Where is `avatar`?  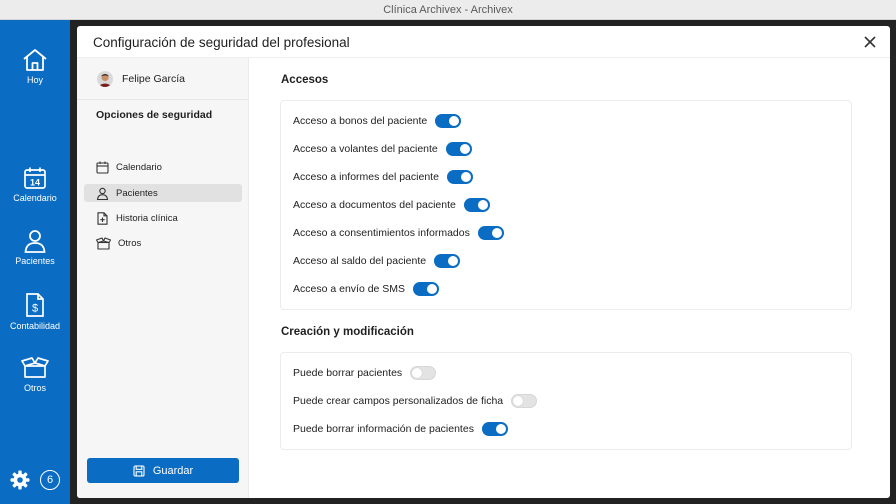 avatar is located at coordinates (105, 78).